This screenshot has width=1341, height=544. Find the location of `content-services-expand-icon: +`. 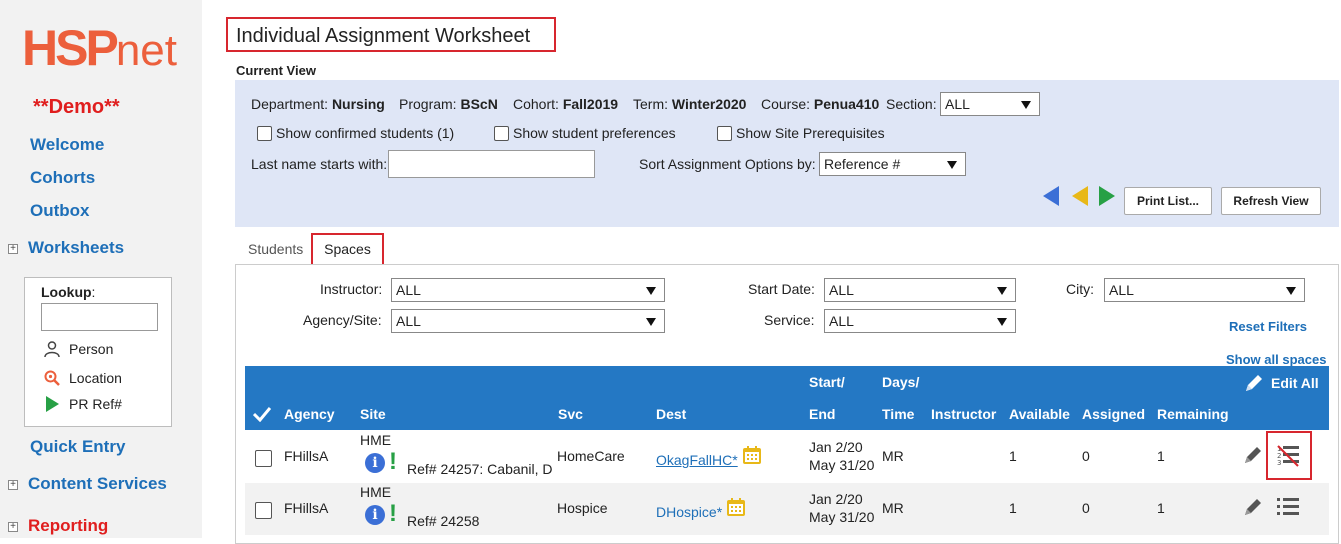

content-services-expand-icon: + is located at coordinates (13, 485).